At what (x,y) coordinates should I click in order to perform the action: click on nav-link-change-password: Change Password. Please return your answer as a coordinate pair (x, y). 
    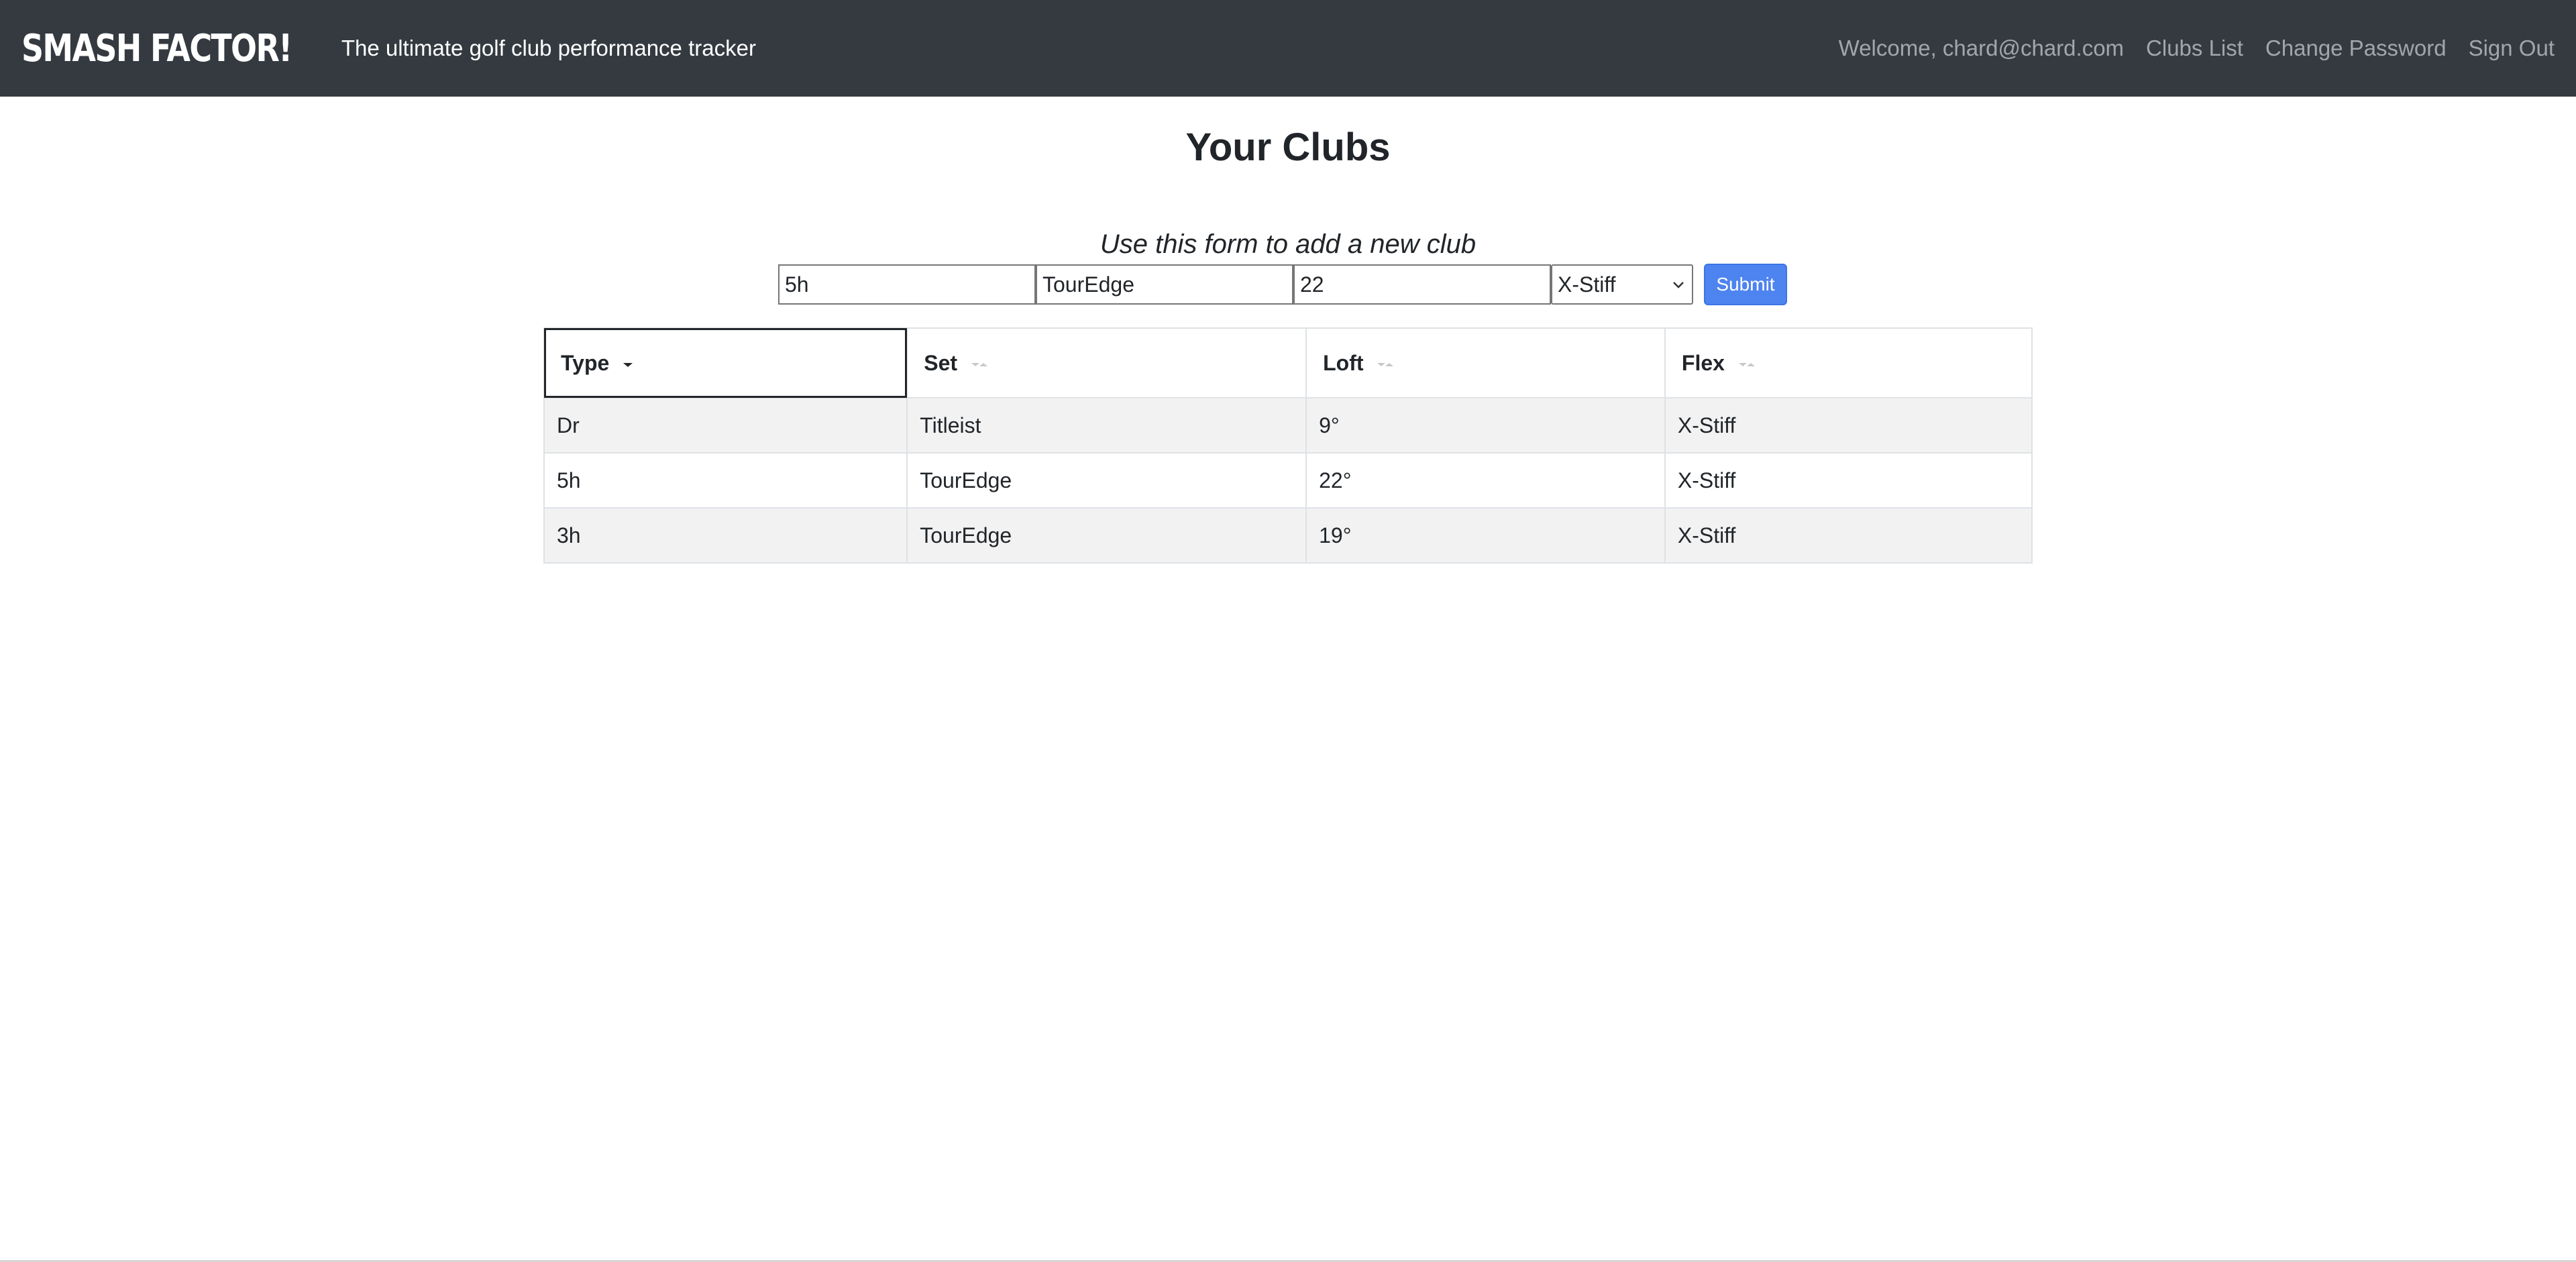
    Looking at the image, I should click on (2356, 48).